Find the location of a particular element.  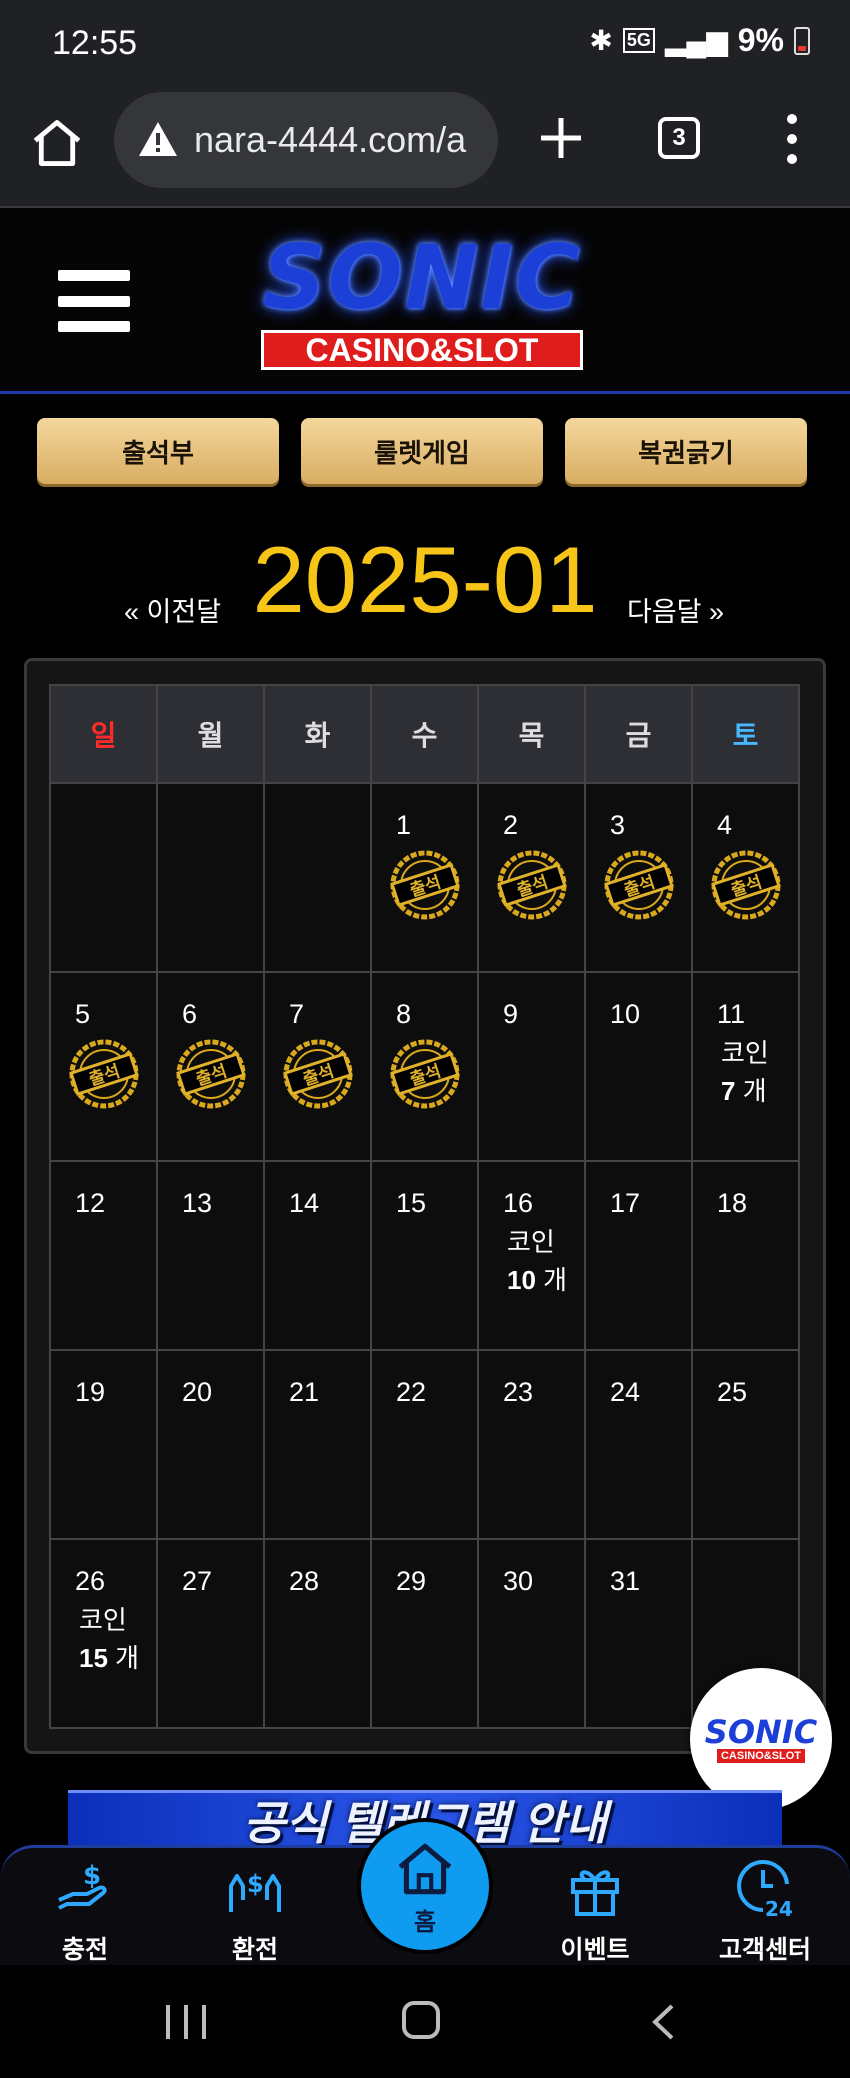

day-number: 11 is located at coordinates (731, 1014).